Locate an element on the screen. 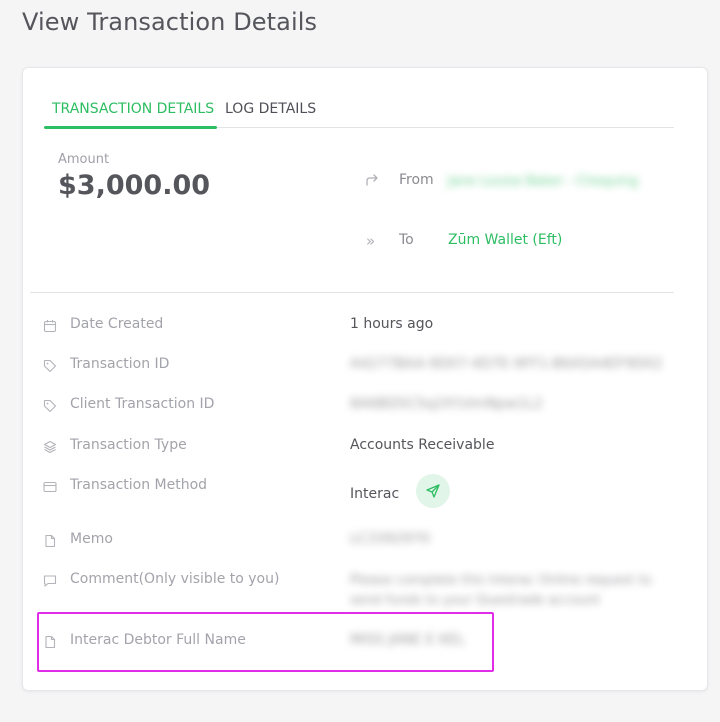 This screenshot has width=720, height=722. detail-label: Transaction Type is located at coordinates (128, 445).